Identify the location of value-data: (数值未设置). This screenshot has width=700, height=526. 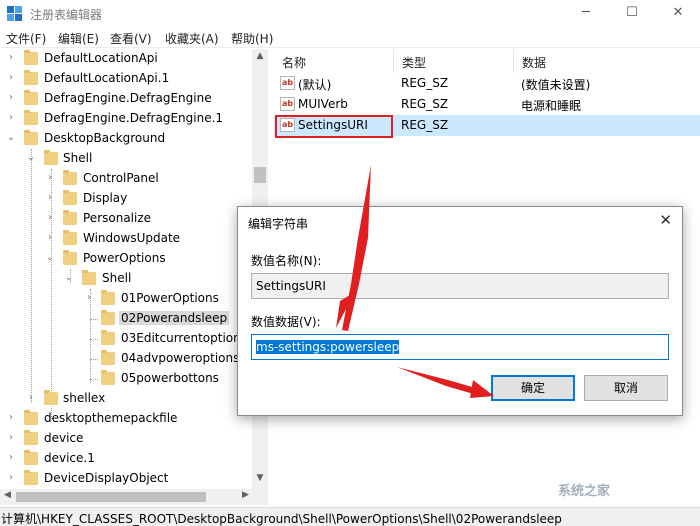
(556, 85).